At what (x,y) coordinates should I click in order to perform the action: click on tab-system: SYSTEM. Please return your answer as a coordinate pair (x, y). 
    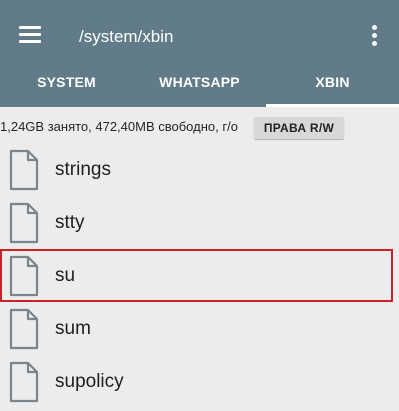
    Looking at the image, I should click on (66, 84).